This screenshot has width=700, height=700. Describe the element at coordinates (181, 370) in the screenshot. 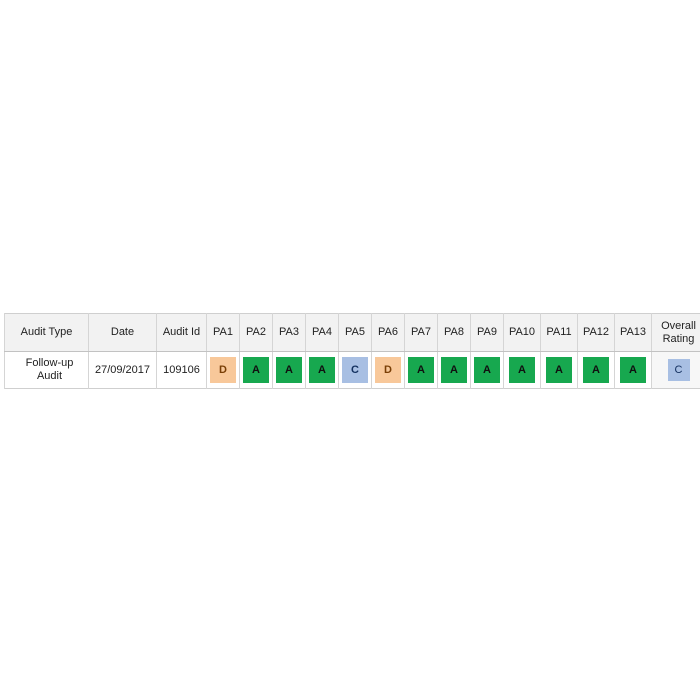

I see `cell-audit-id: 109106` at that location.